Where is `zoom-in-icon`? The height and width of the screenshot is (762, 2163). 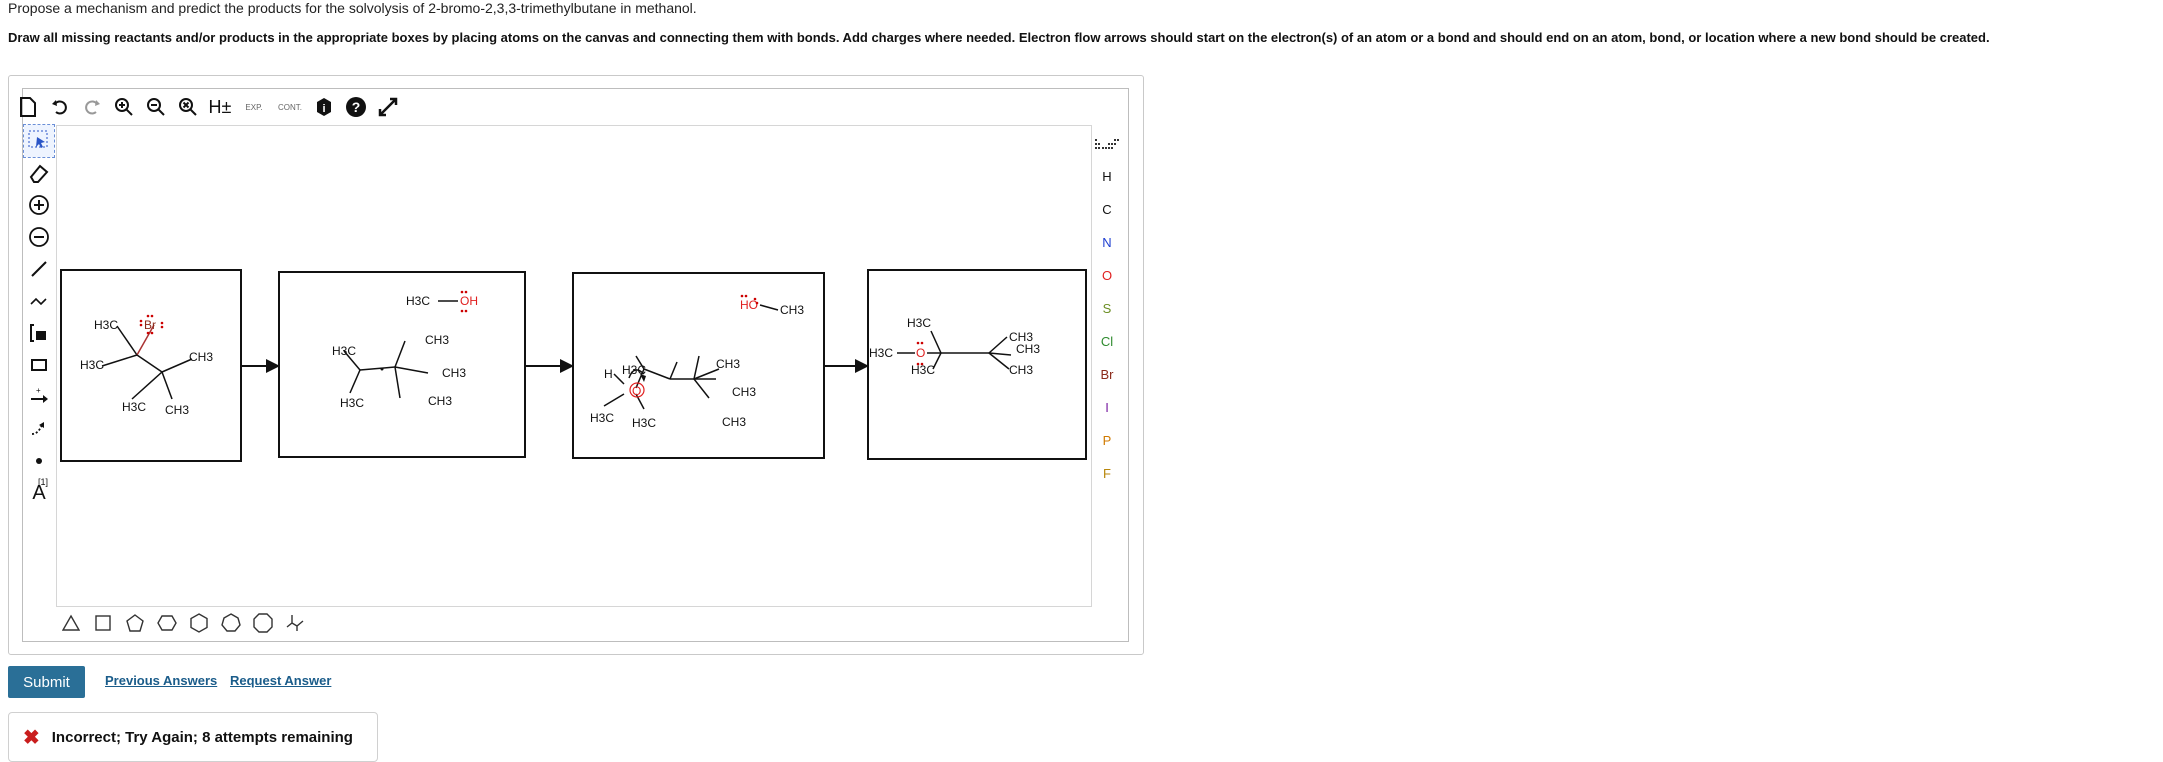 zoom-in-icon is located at coordinates (124, 107).